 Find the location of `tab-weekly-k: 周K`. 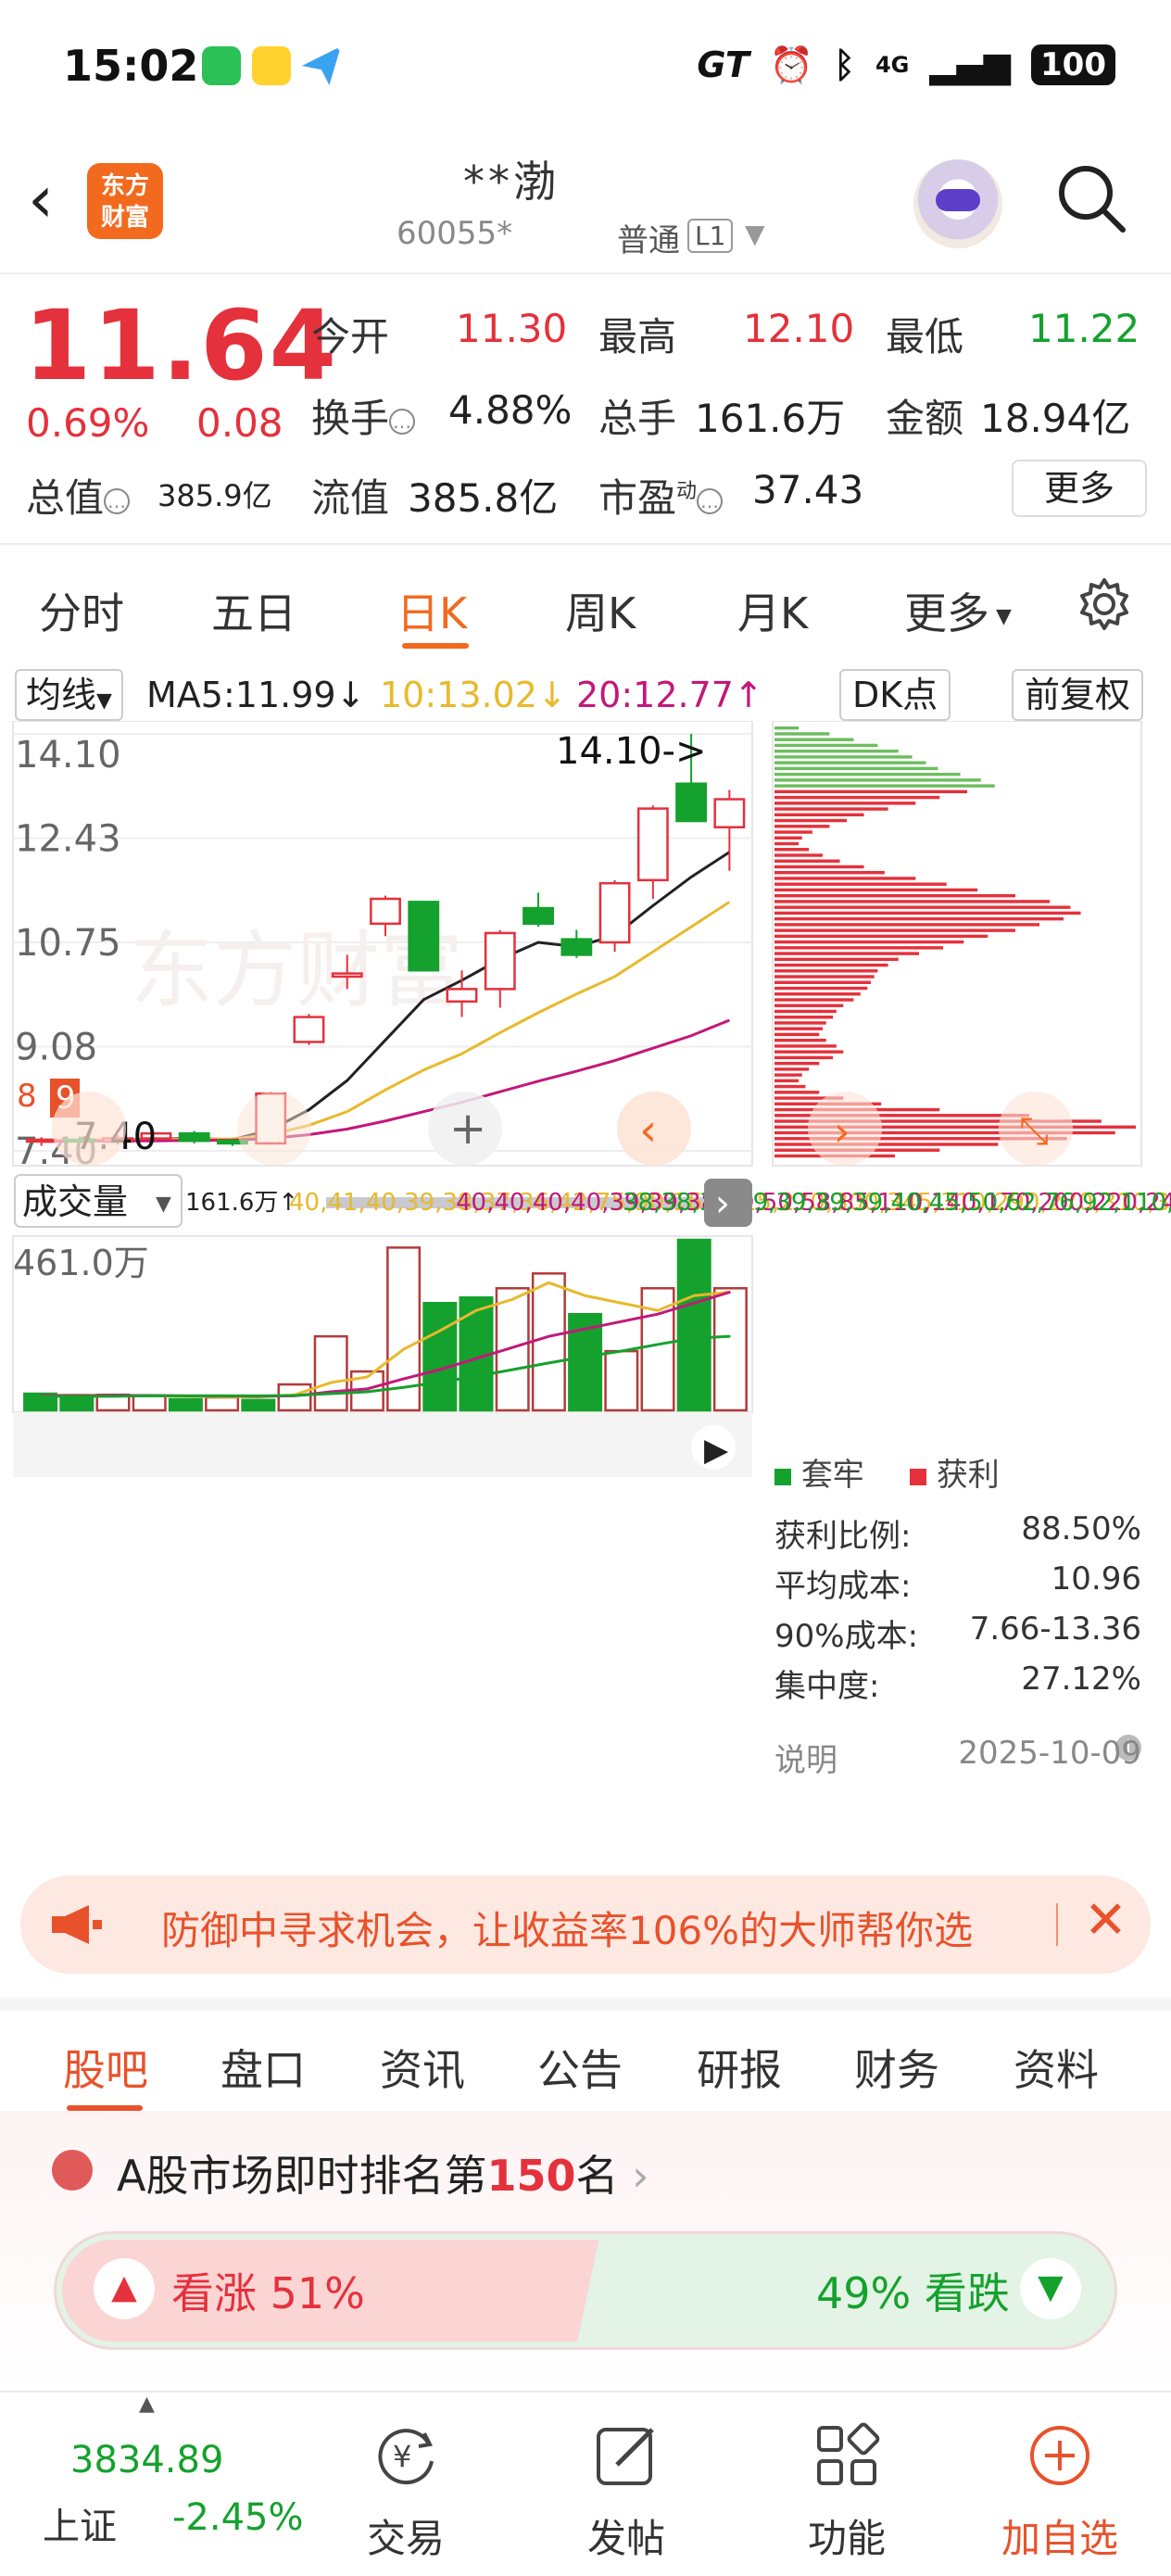

tab-weekly-k: 周K is located at coordinates (601, 611).